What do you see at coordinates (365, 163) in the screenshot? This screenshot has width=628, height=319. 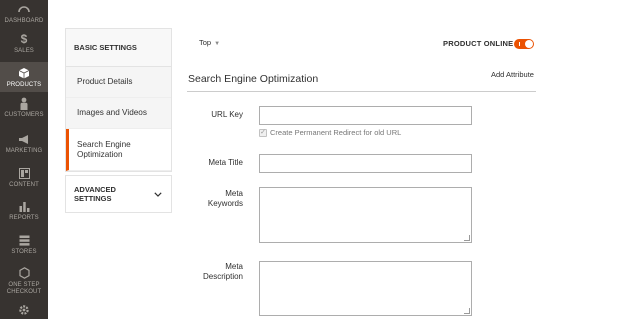 I see `meta-title-input` at bounding box center [365, 163].